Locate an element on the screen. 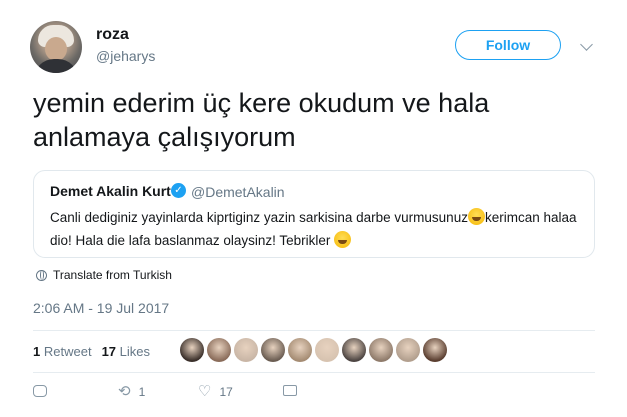 This screenshot has width=627, height=417. follow-button: Follow is located at coordinates (508, 45).